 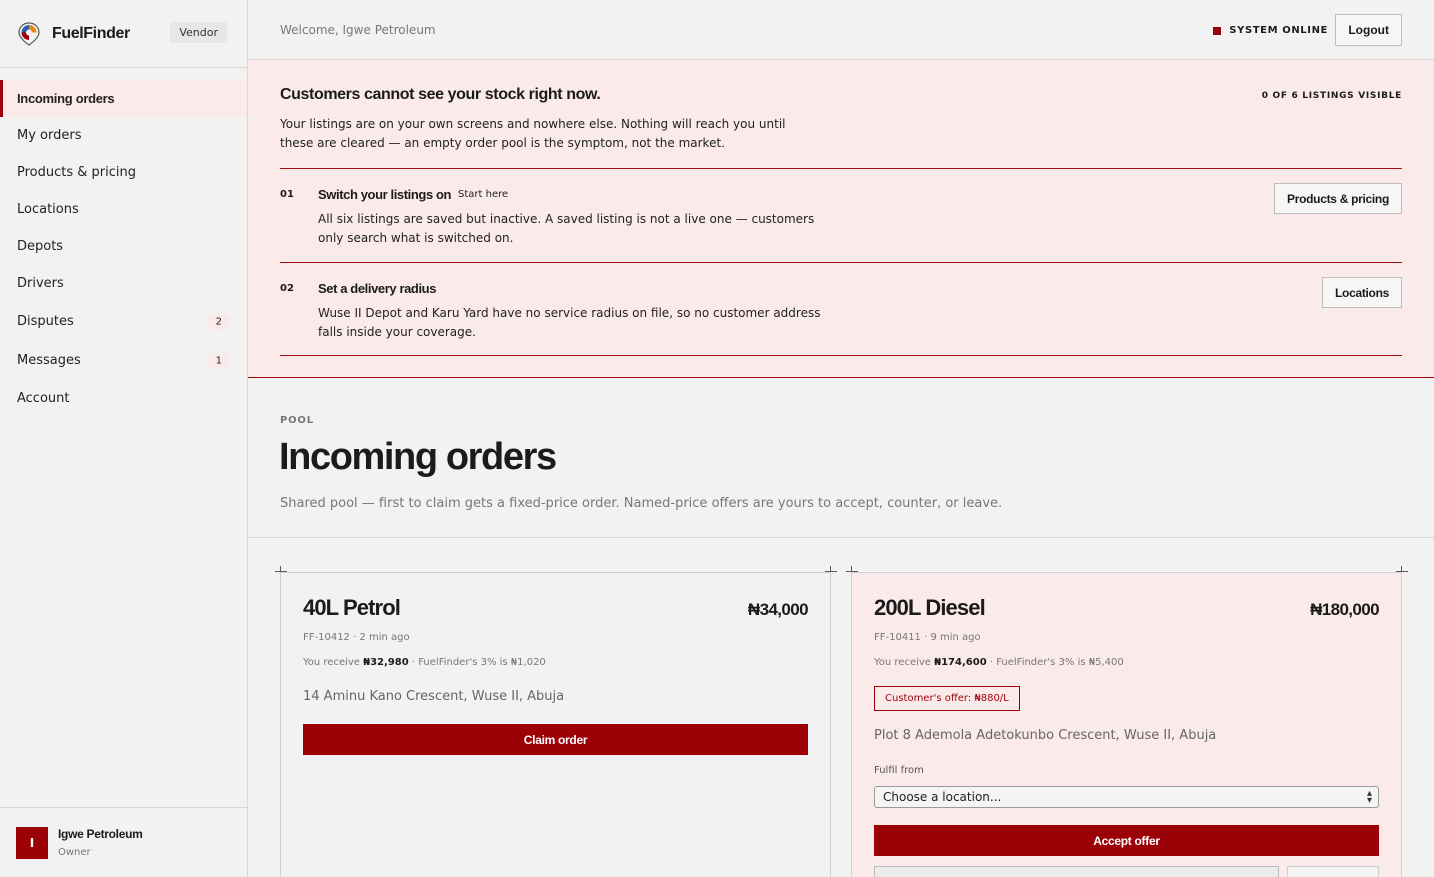 I want to click on system-status: SYSTEM ONLINE, so click(x=1270, y=30).